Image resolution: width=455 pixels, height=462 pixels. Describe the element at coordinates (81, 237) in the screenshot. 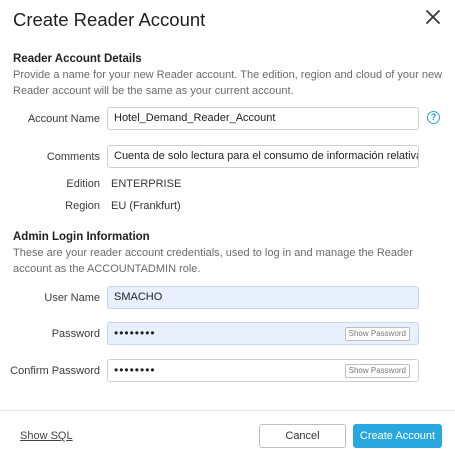

I see `admin-login-heading: Admin Login Information` at that location.